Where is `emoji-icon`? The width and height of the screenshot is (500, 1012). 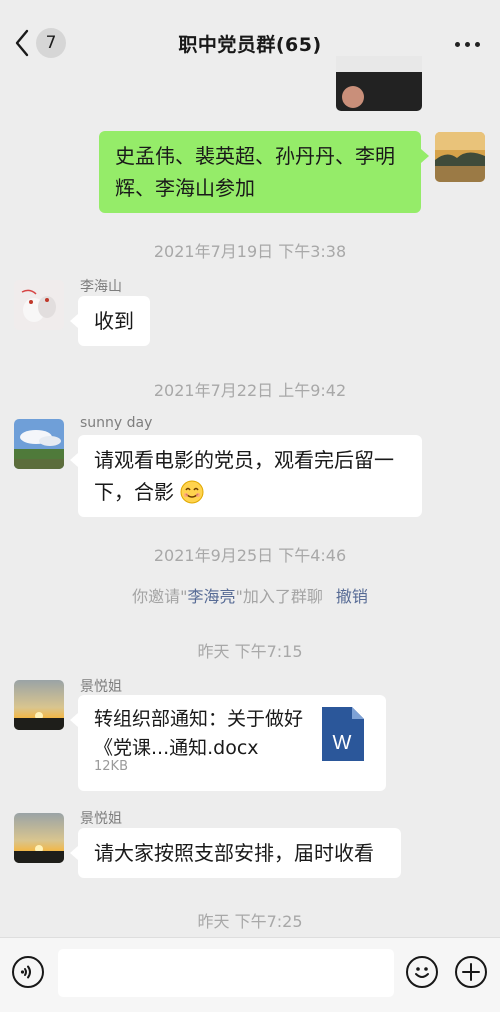
emoji-icon is located at coordinates (422, 972).